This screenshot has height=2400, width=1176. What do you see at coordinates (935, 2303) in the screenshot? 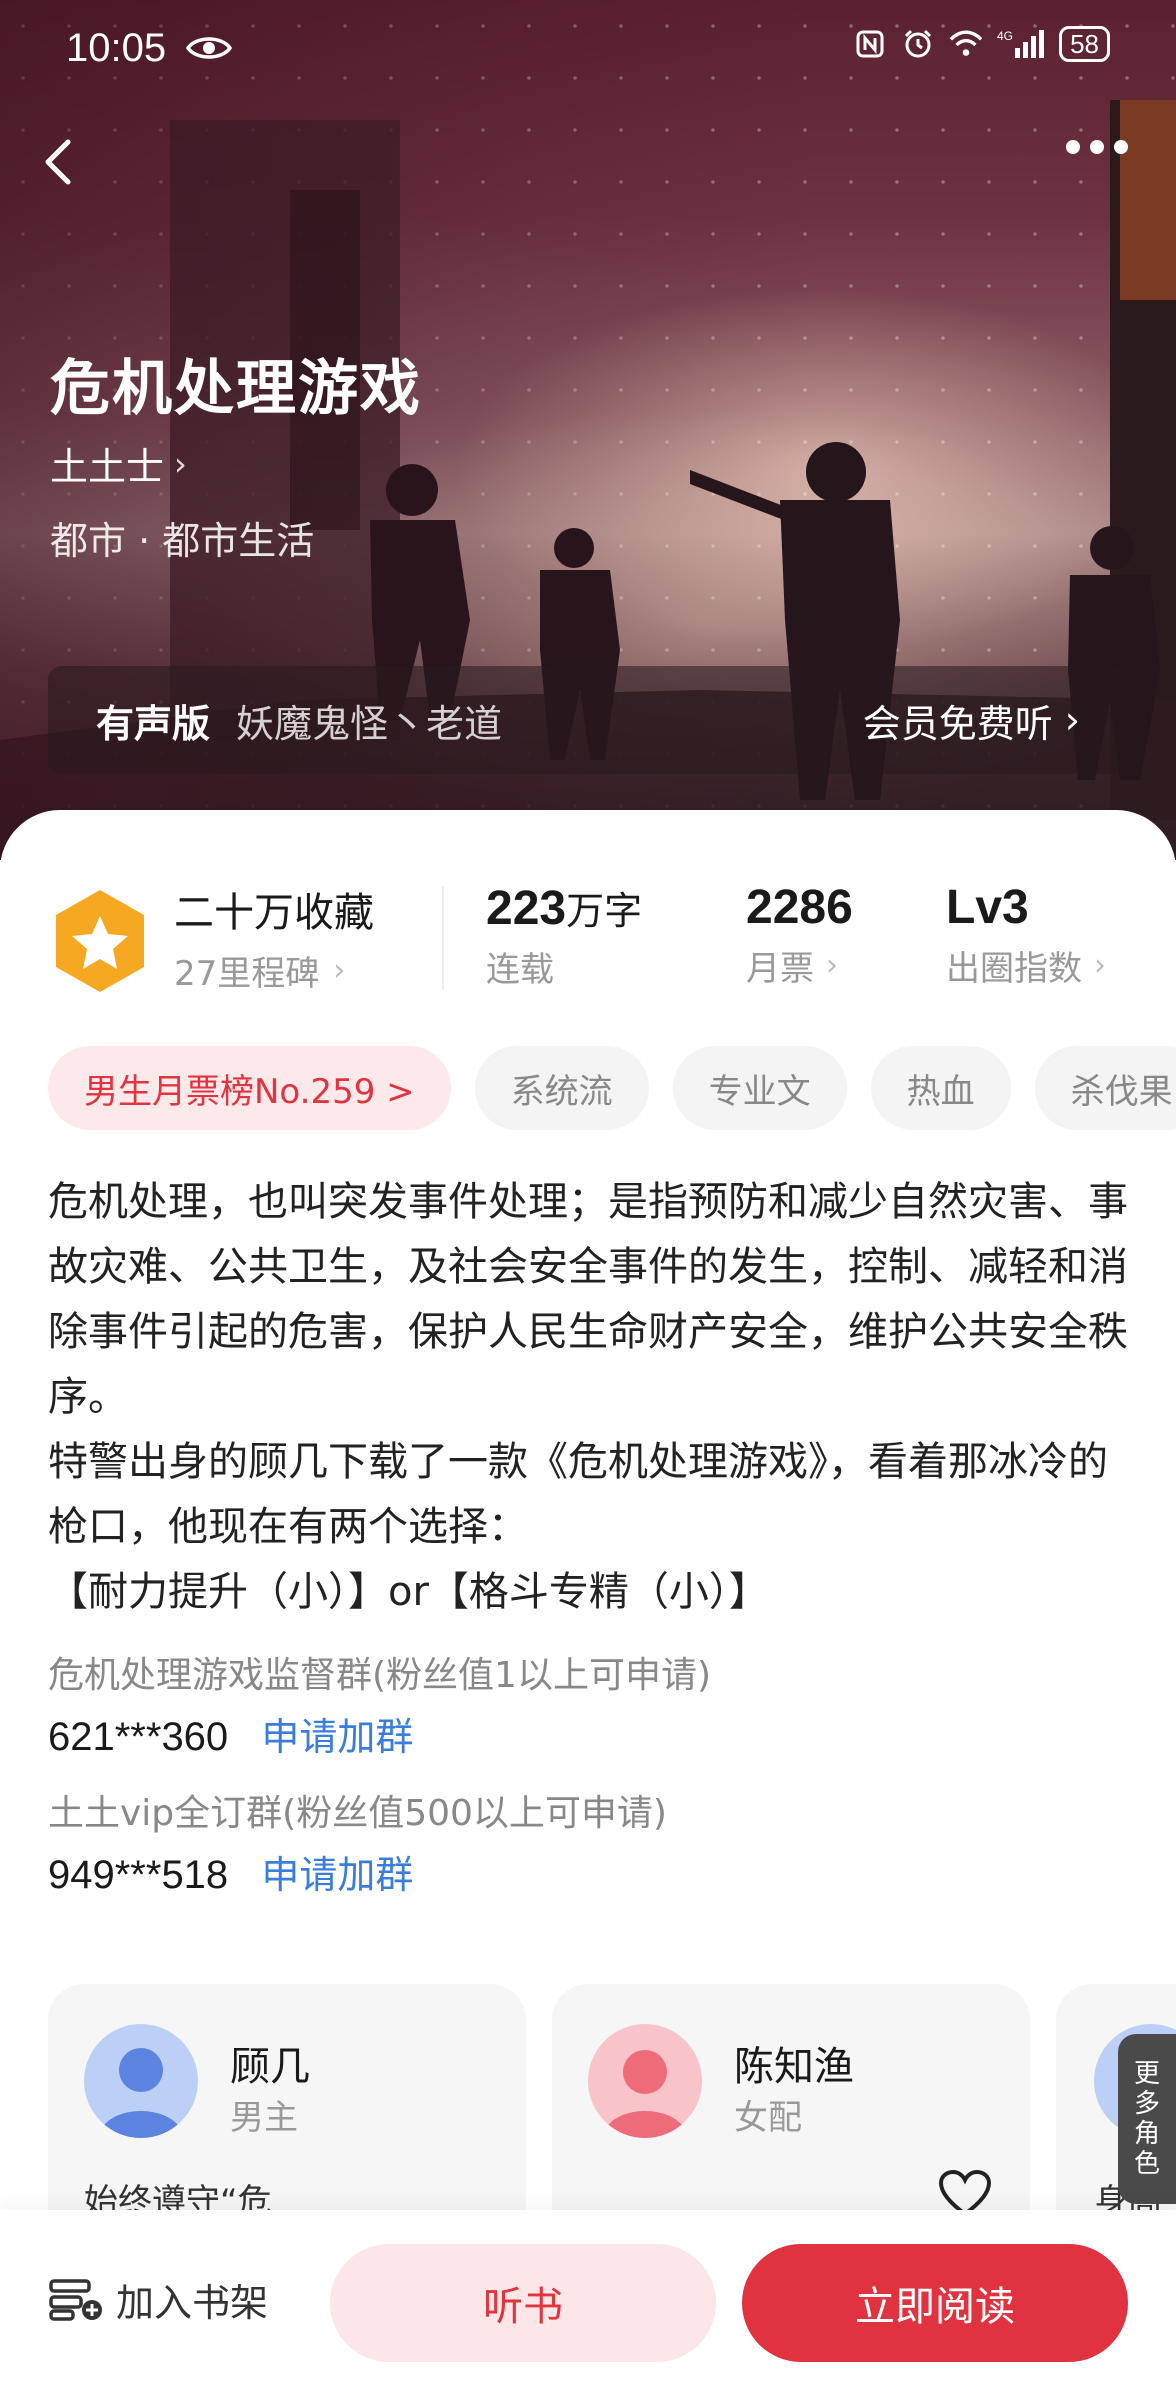
I see `read-now-button: 立即阅读` at bounding box center [935, 2303].